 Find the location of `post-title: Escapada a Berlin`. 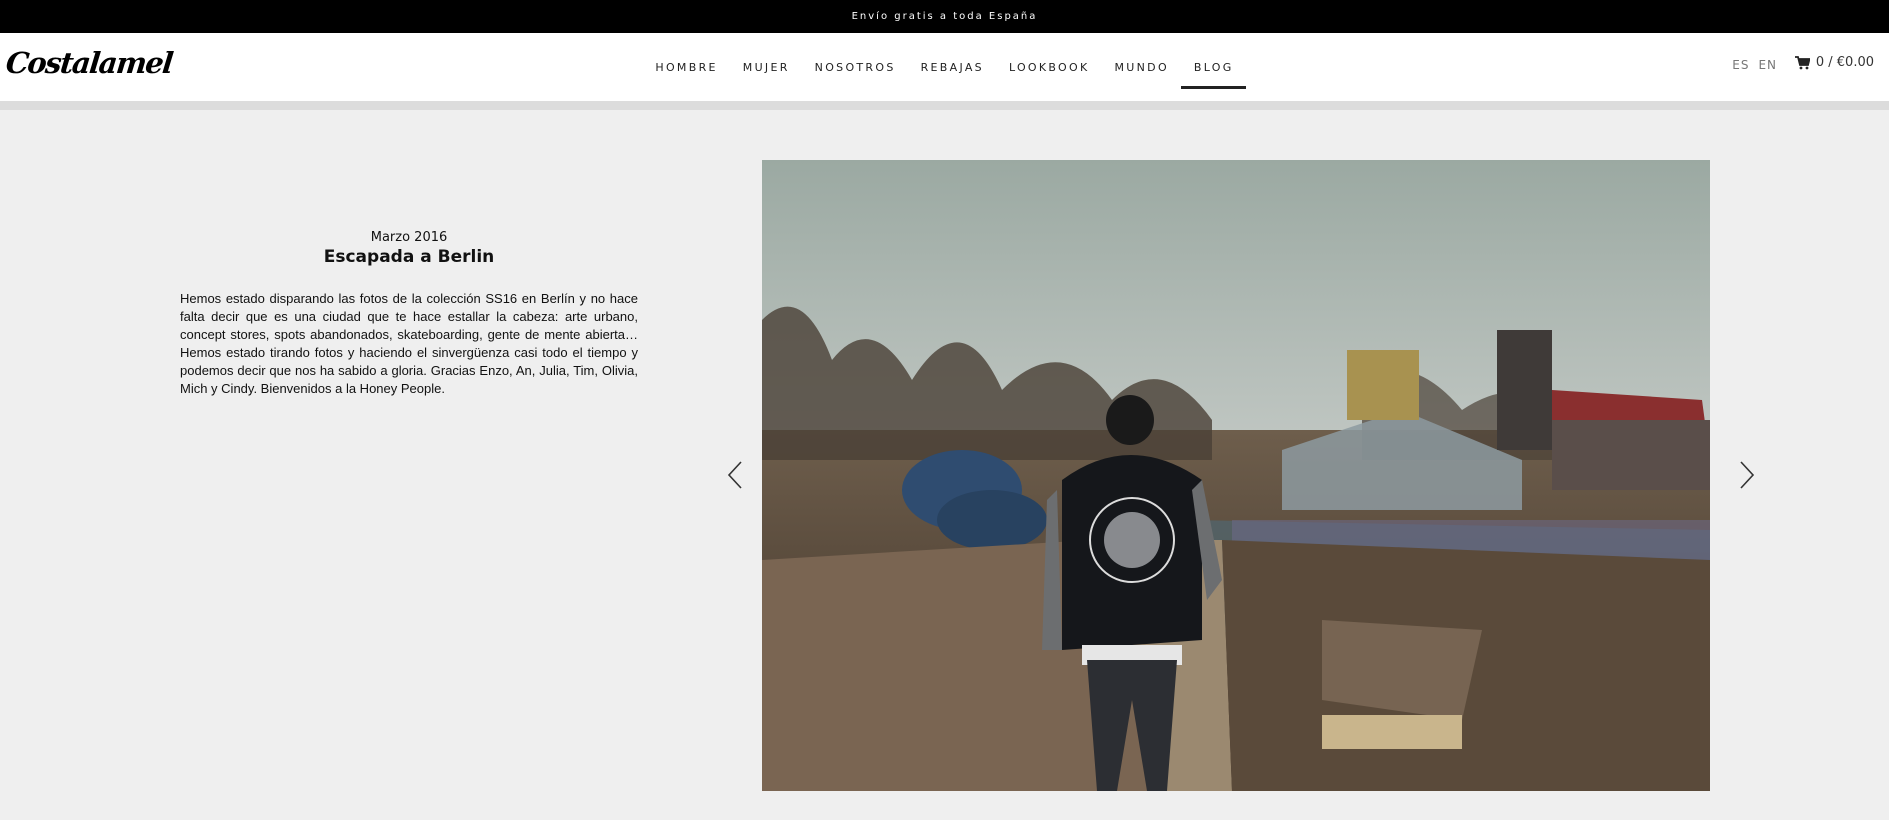

post-title: Escapada a Berlin is located at coordinates (409, 257).